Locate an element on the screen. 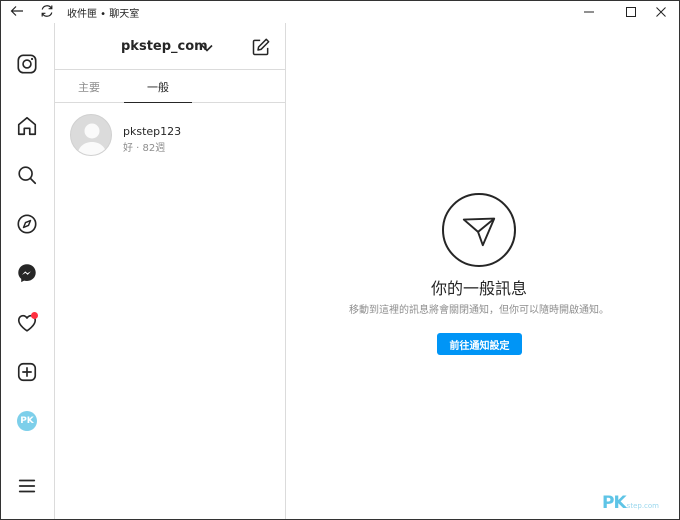 The image size is (680, 520). home-icon is located at coordinates (27, 126).